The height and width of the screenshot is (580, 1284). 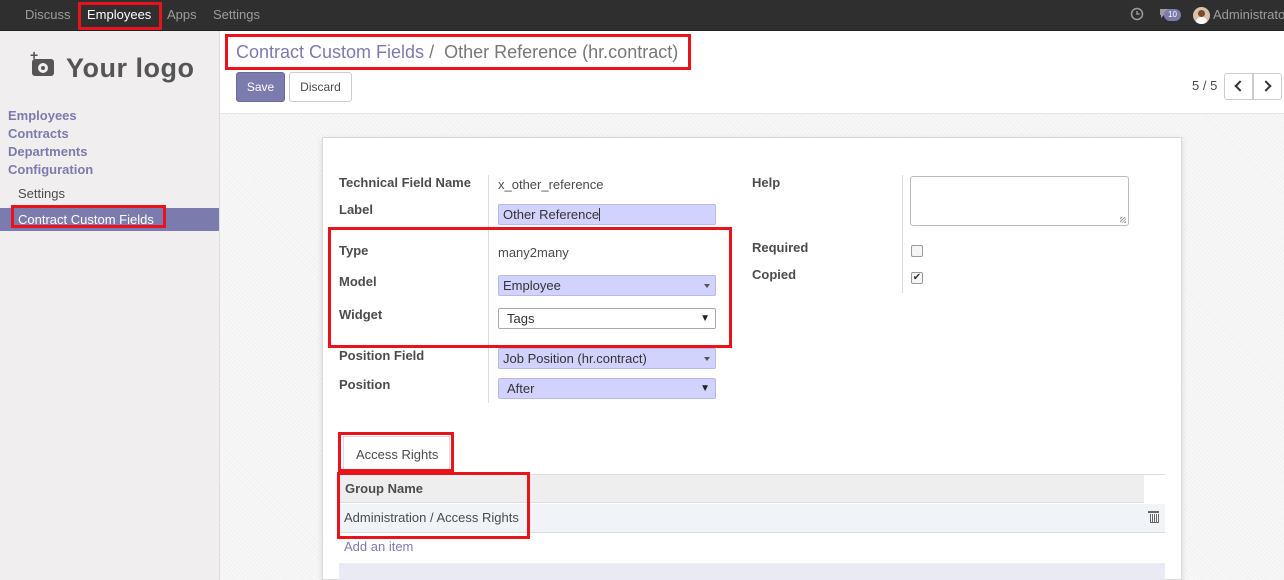 I want to click on user-menu: Administrator, so click(x=1248, y=15).